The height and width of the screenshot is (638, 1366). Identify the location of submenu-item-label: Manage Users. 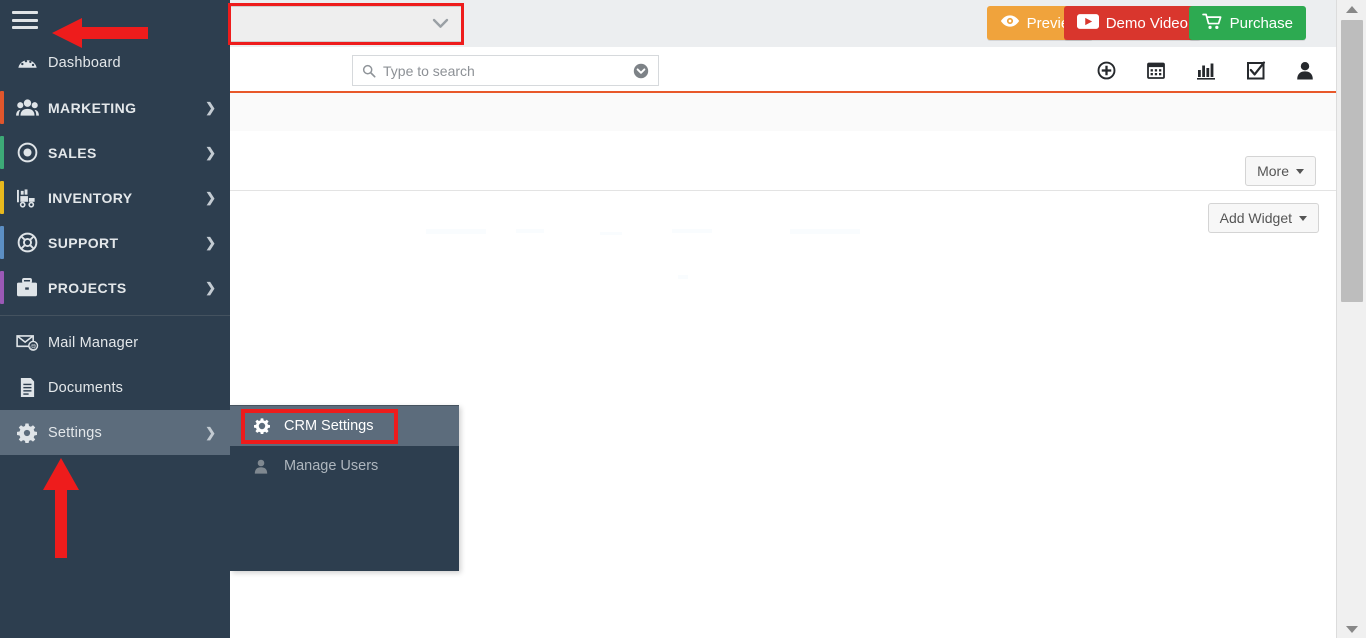
(331, 466).